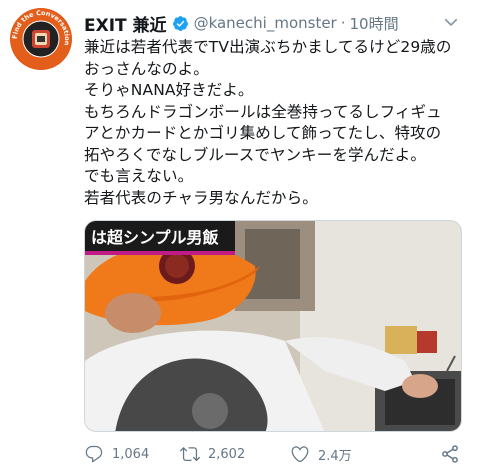 The width and height of the screenshot is (480, 474). What do you see at coordinates (190, 454) in the screenshot?
I see `retweet-icon` at bounding box center [190, 454].